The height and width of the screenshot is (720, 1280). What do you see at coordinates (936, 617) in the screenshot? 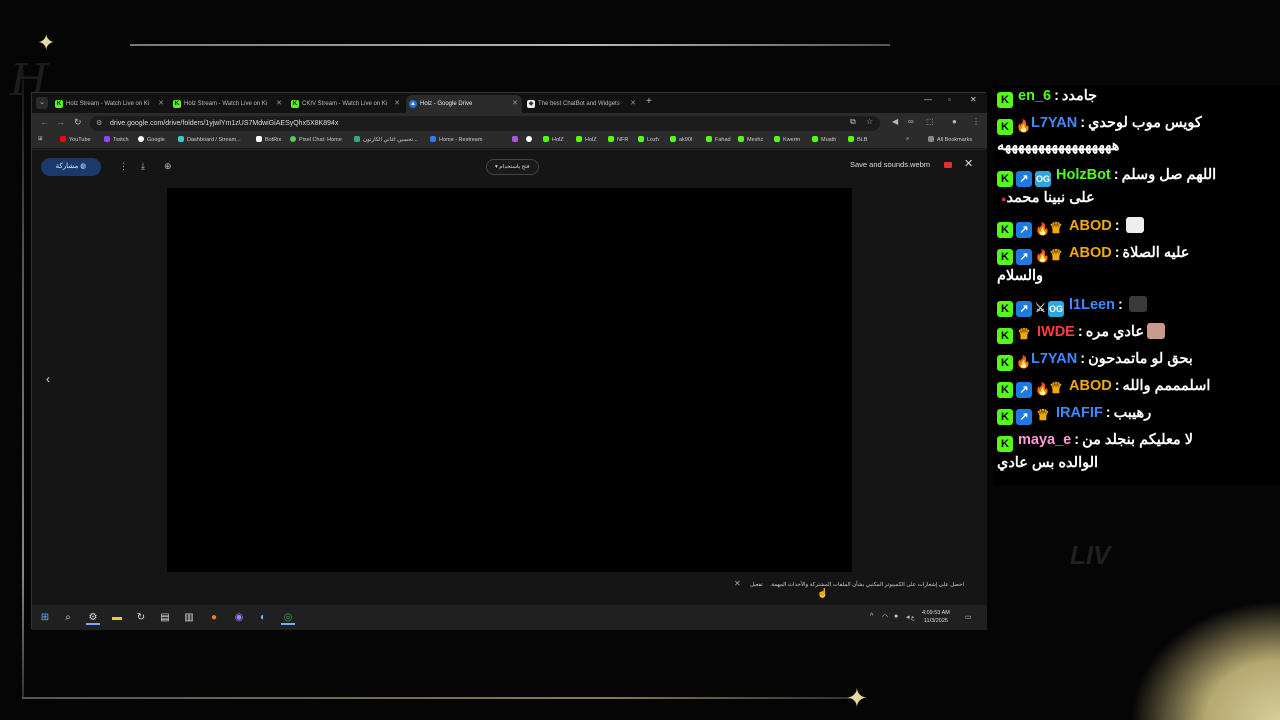
I see `taskbar-clock: 4:09:53 AM 11/3/2025` at bounding box center [936, 617].